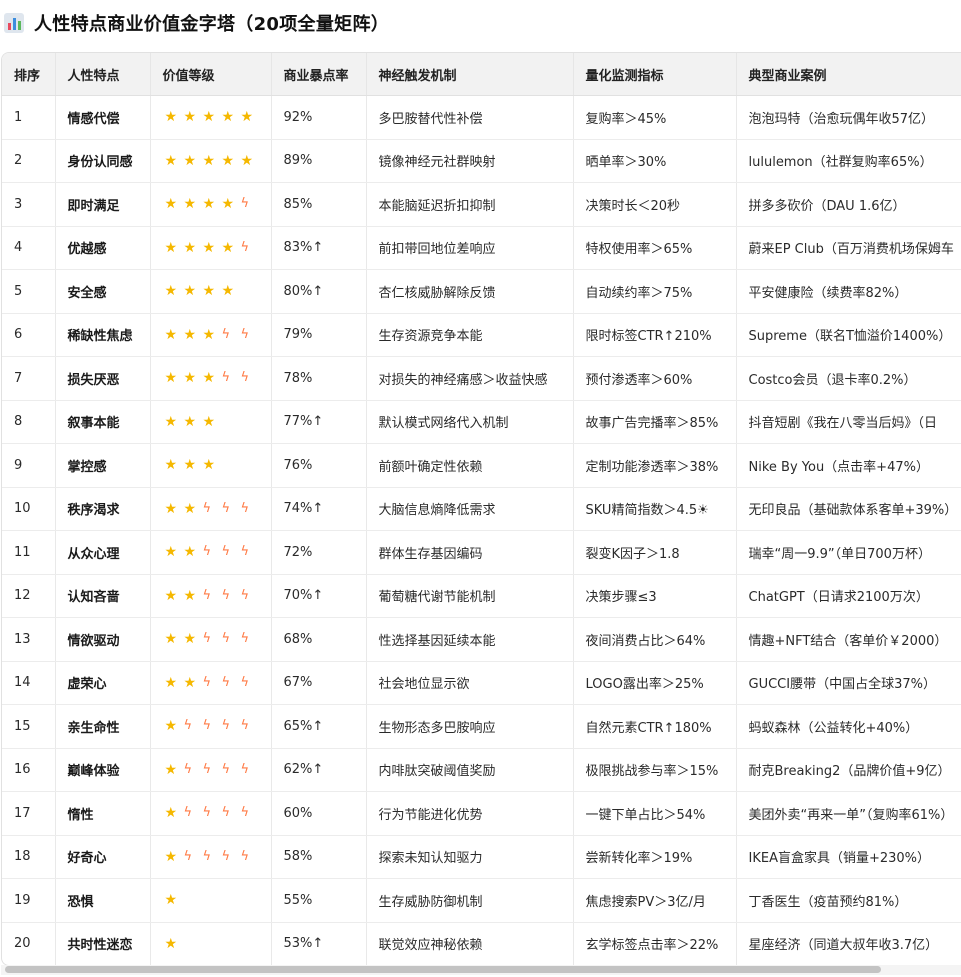  Describe the element at coordinates (29, 161) in the screenshot. I see `rank-cell: 2` at that location.